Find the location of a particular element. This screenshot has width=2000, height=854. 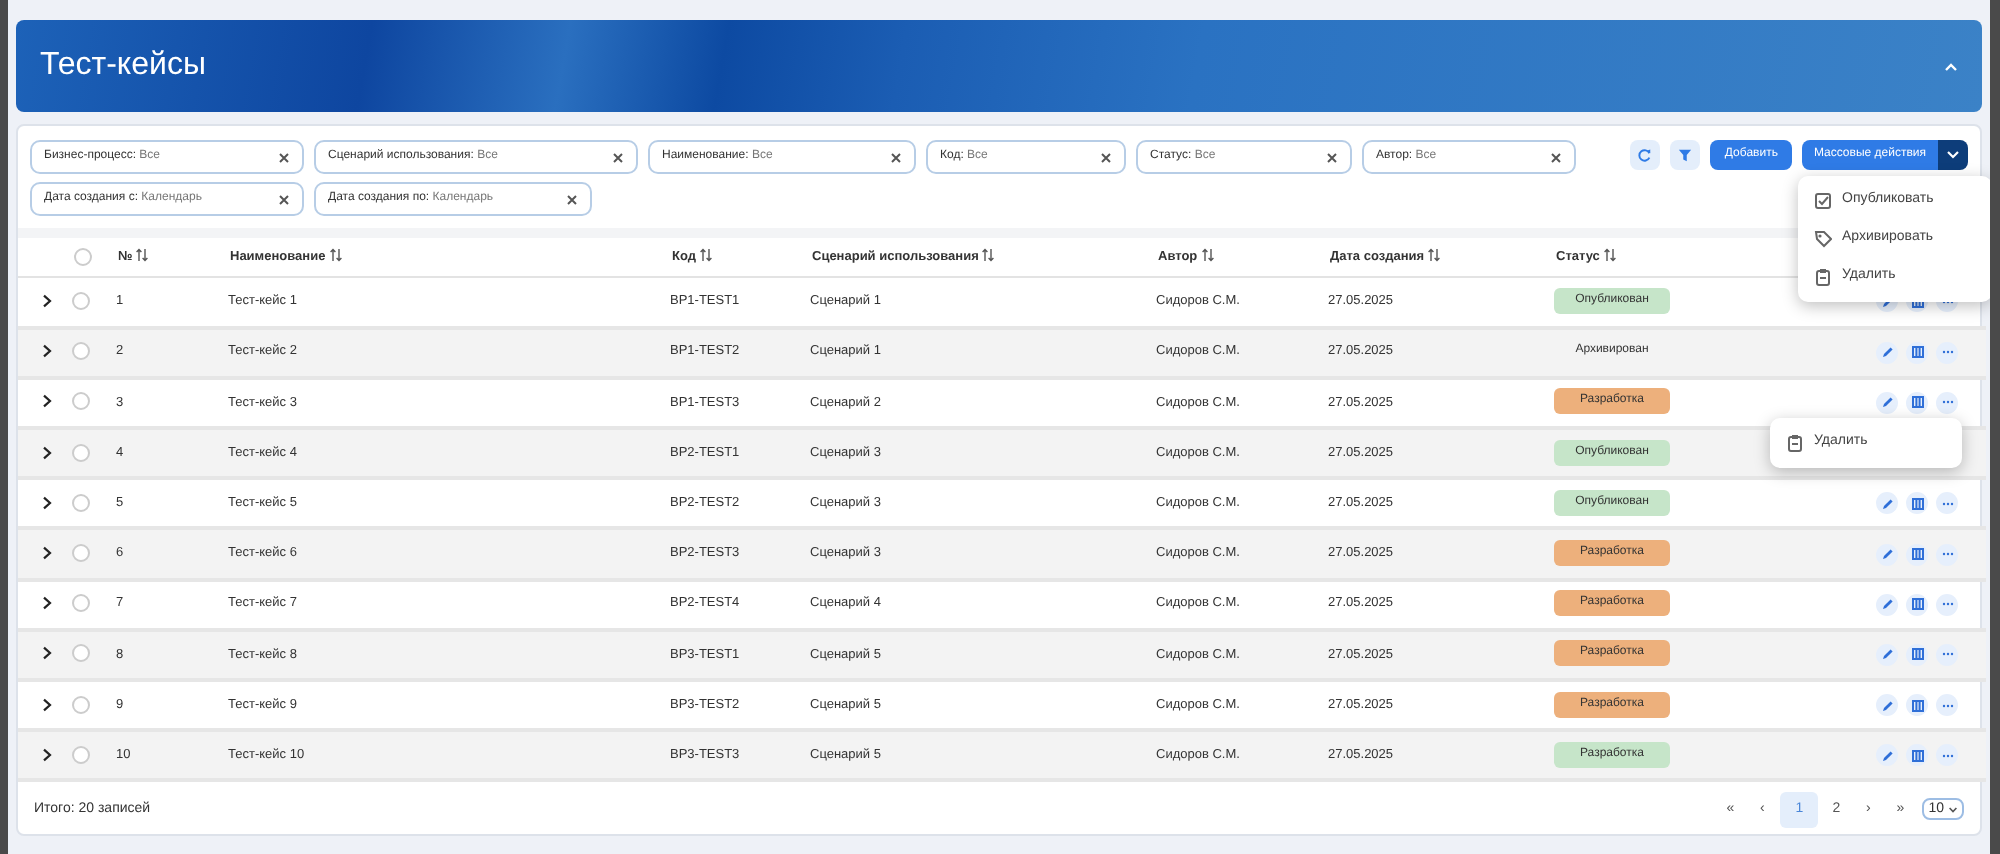

refresh-button is located at coordinates (1645, 155).